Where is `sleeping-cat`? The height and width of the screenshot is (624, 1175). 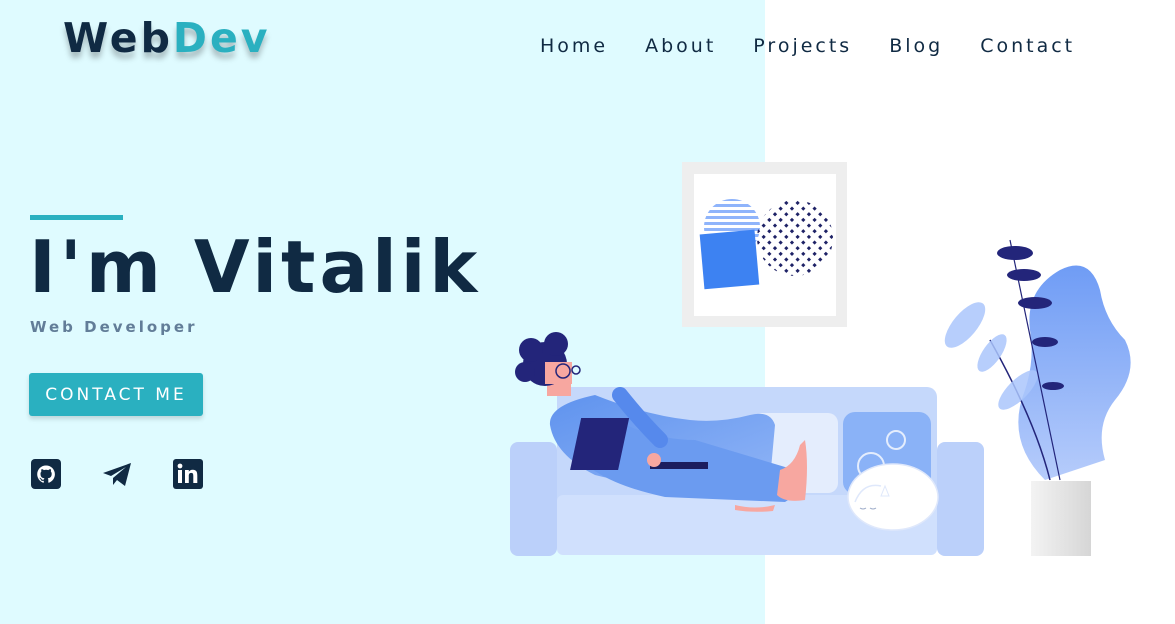
sleeping-cat is located at coordinates (893, 497).